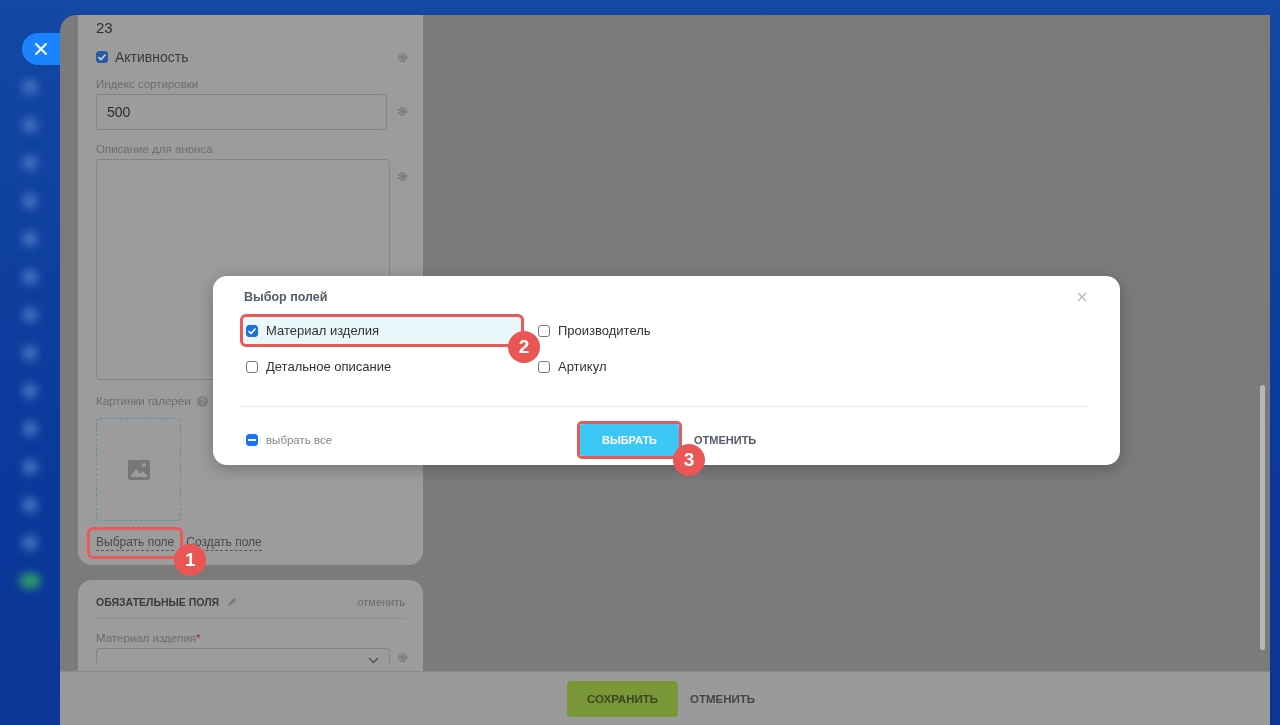 The image size is (1280, 725). Describe the element at coordinates (1262, 517) in the screenshot. I see `scrollbar-thumb` at that location.